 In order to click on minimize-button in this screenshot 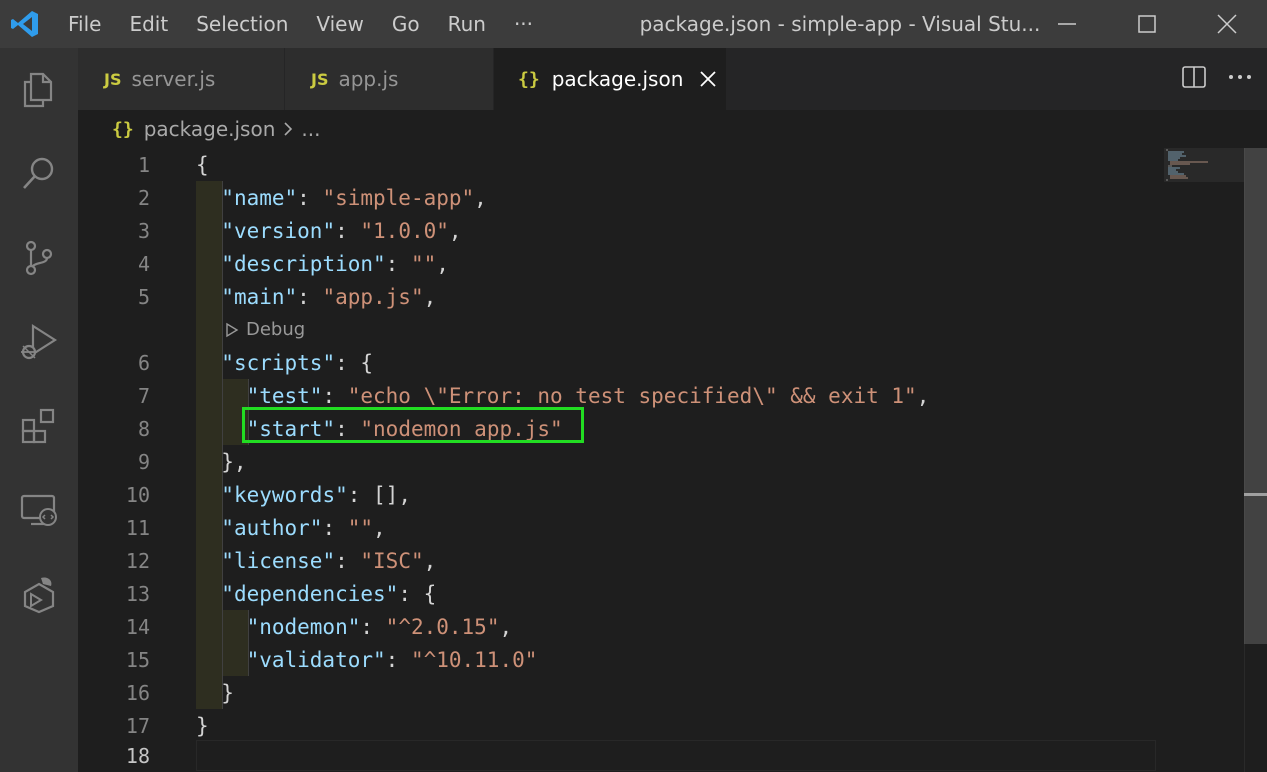, I will do `click(1067, 24)`.